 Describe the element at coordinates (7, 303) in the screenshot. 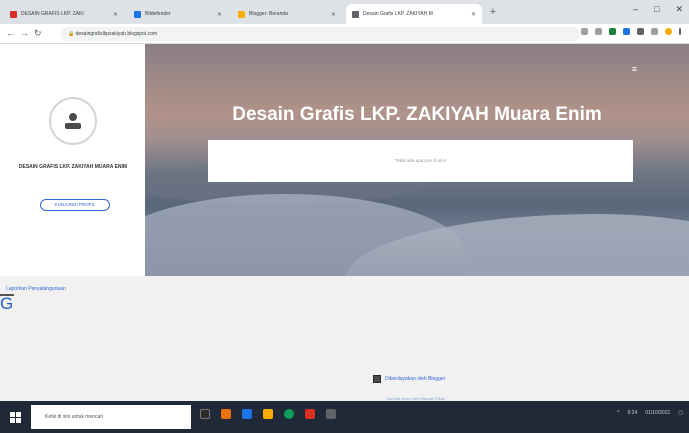

I see `overlay-letter: G` at that location.